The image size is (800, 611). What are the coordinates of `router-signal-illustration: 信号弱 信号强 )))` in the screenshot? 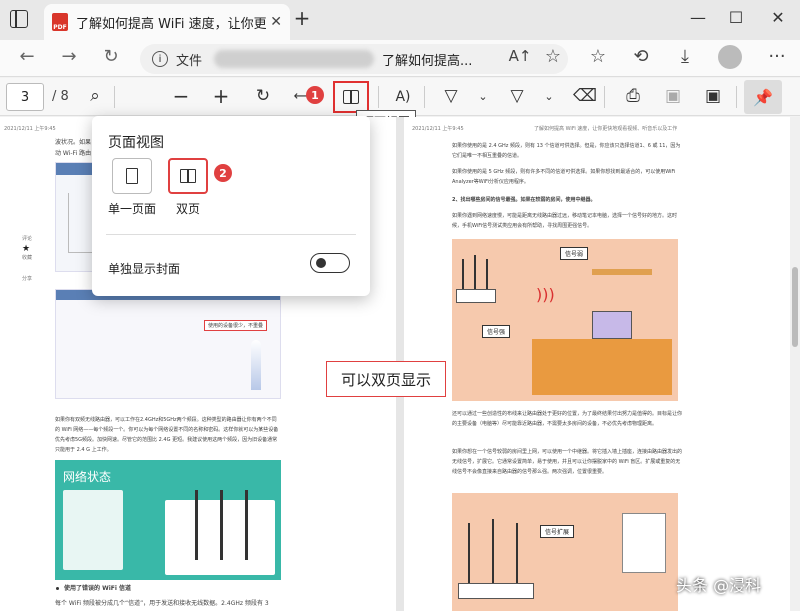 It's located at (565, 320).